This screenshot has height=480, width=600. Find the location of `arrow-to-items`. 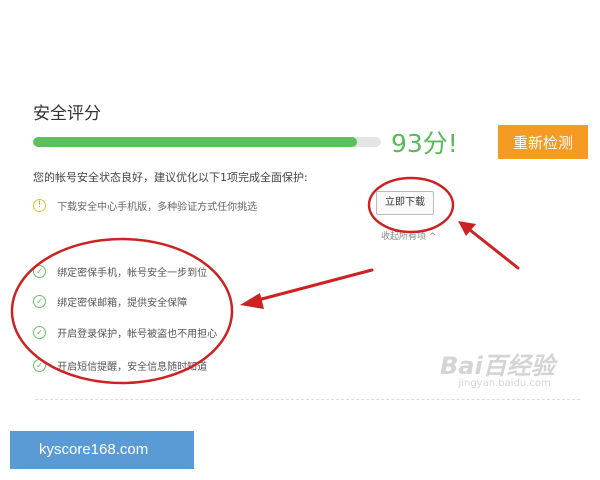

arrow-to-items is located at coordinates (315, 285).